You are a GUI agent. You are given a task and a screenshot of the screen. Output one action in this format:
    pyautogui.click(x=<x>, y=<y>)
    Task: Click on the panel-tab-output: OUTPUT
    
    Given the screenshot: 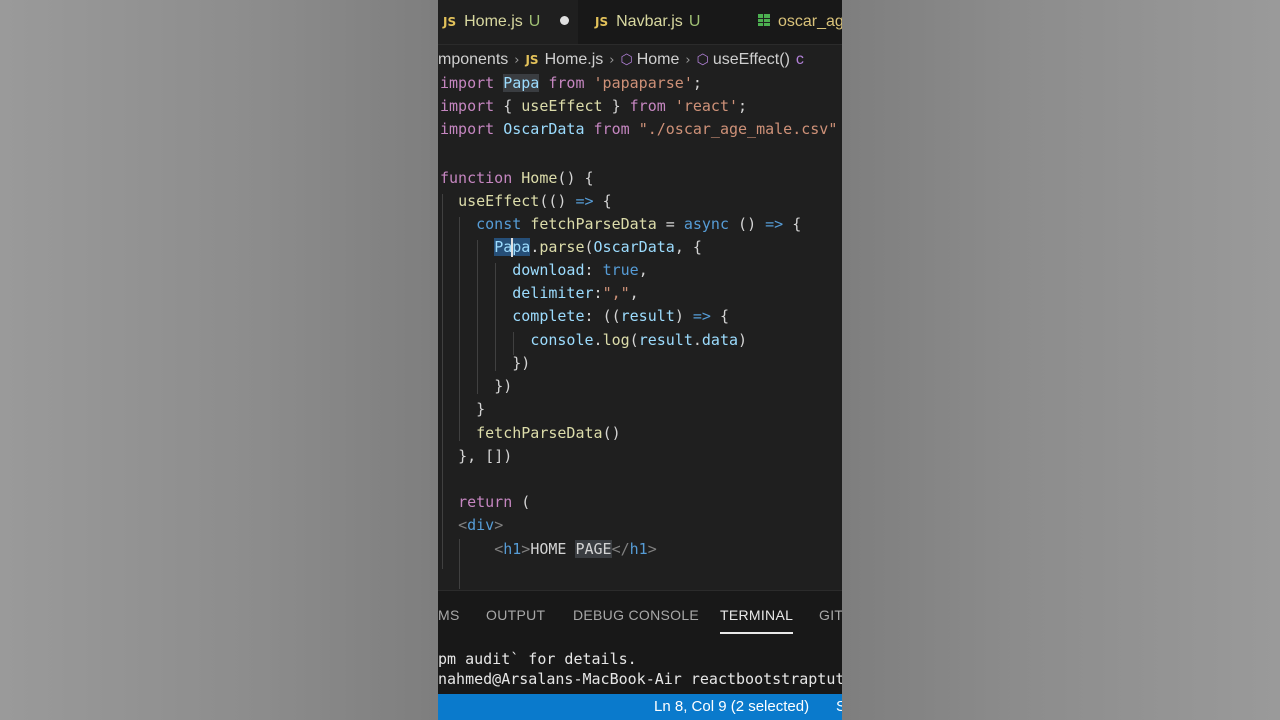 What is the action you would take?
    pyautogui.click(x=515, y=615)
    